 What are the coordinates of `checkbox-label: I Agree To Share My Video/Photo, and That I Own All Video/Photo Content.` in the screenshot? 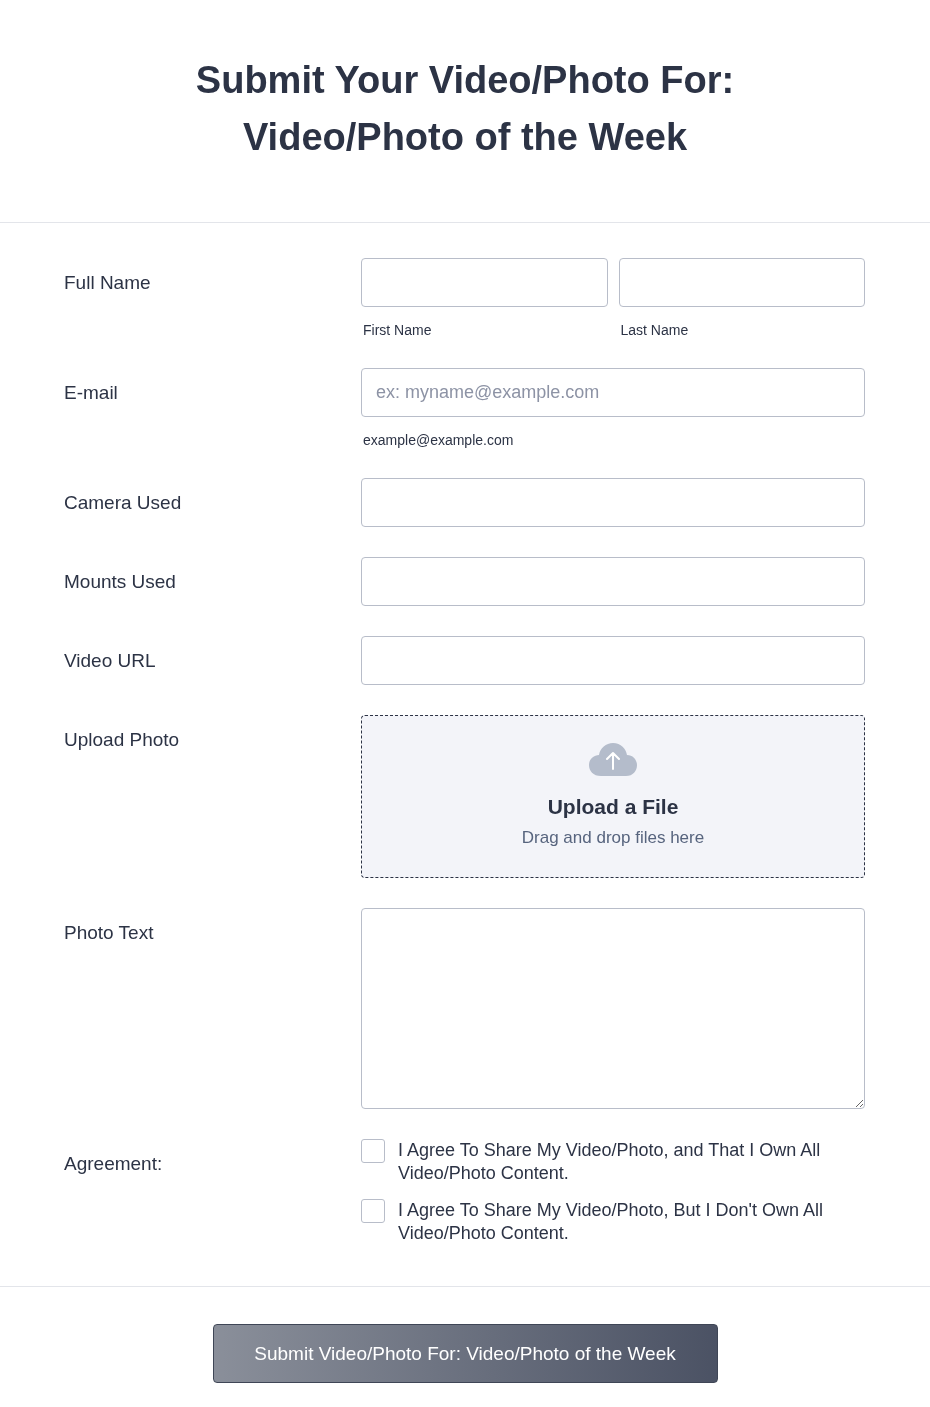 It's located at (610, 1162).